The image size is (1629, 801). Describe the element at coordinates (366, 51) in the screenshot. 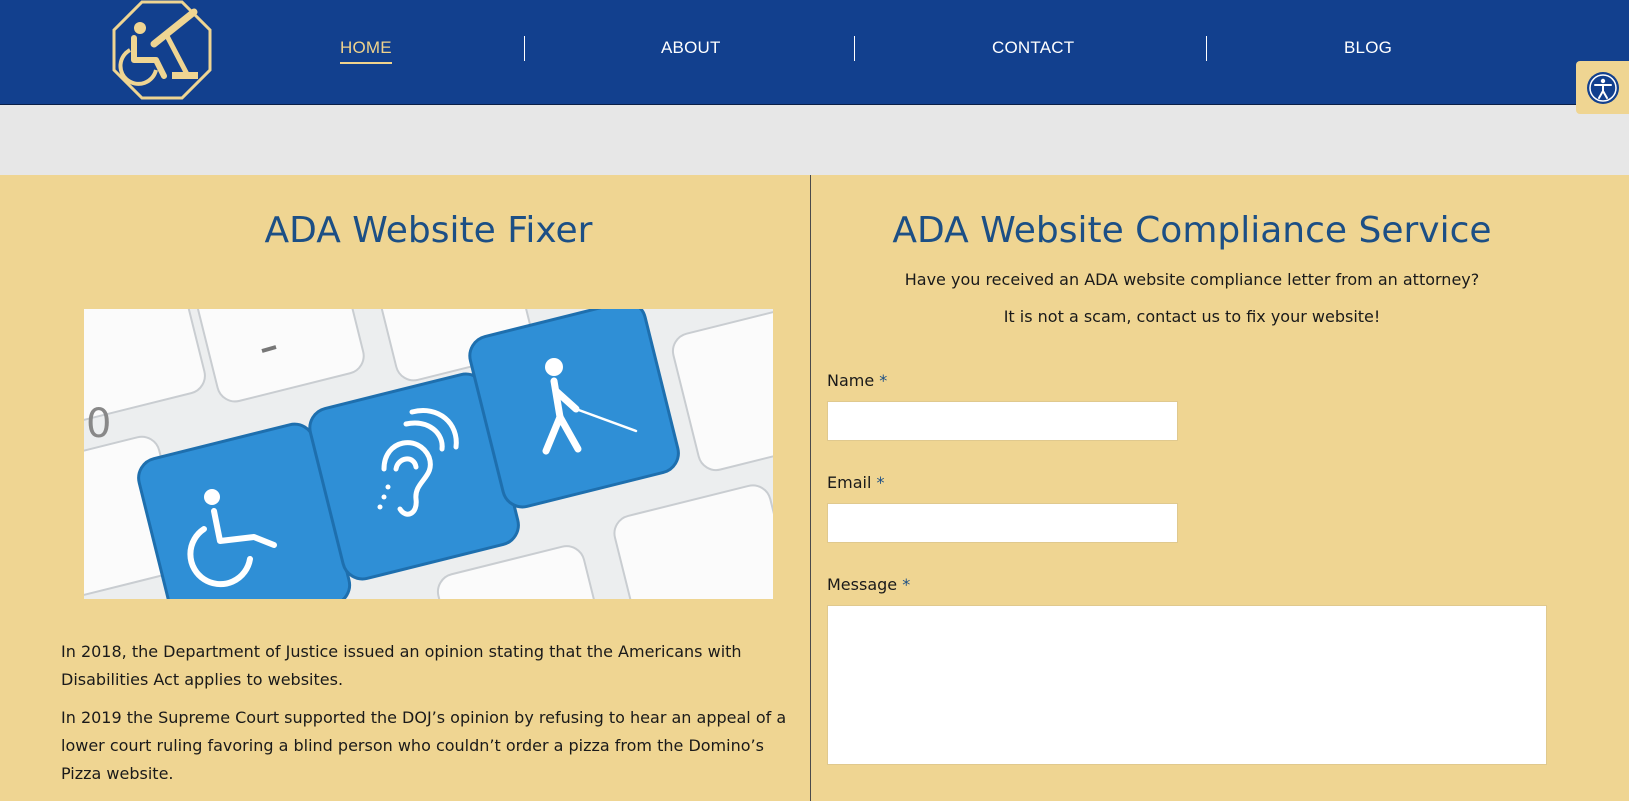

I see `nav-home: HOME` at that location.